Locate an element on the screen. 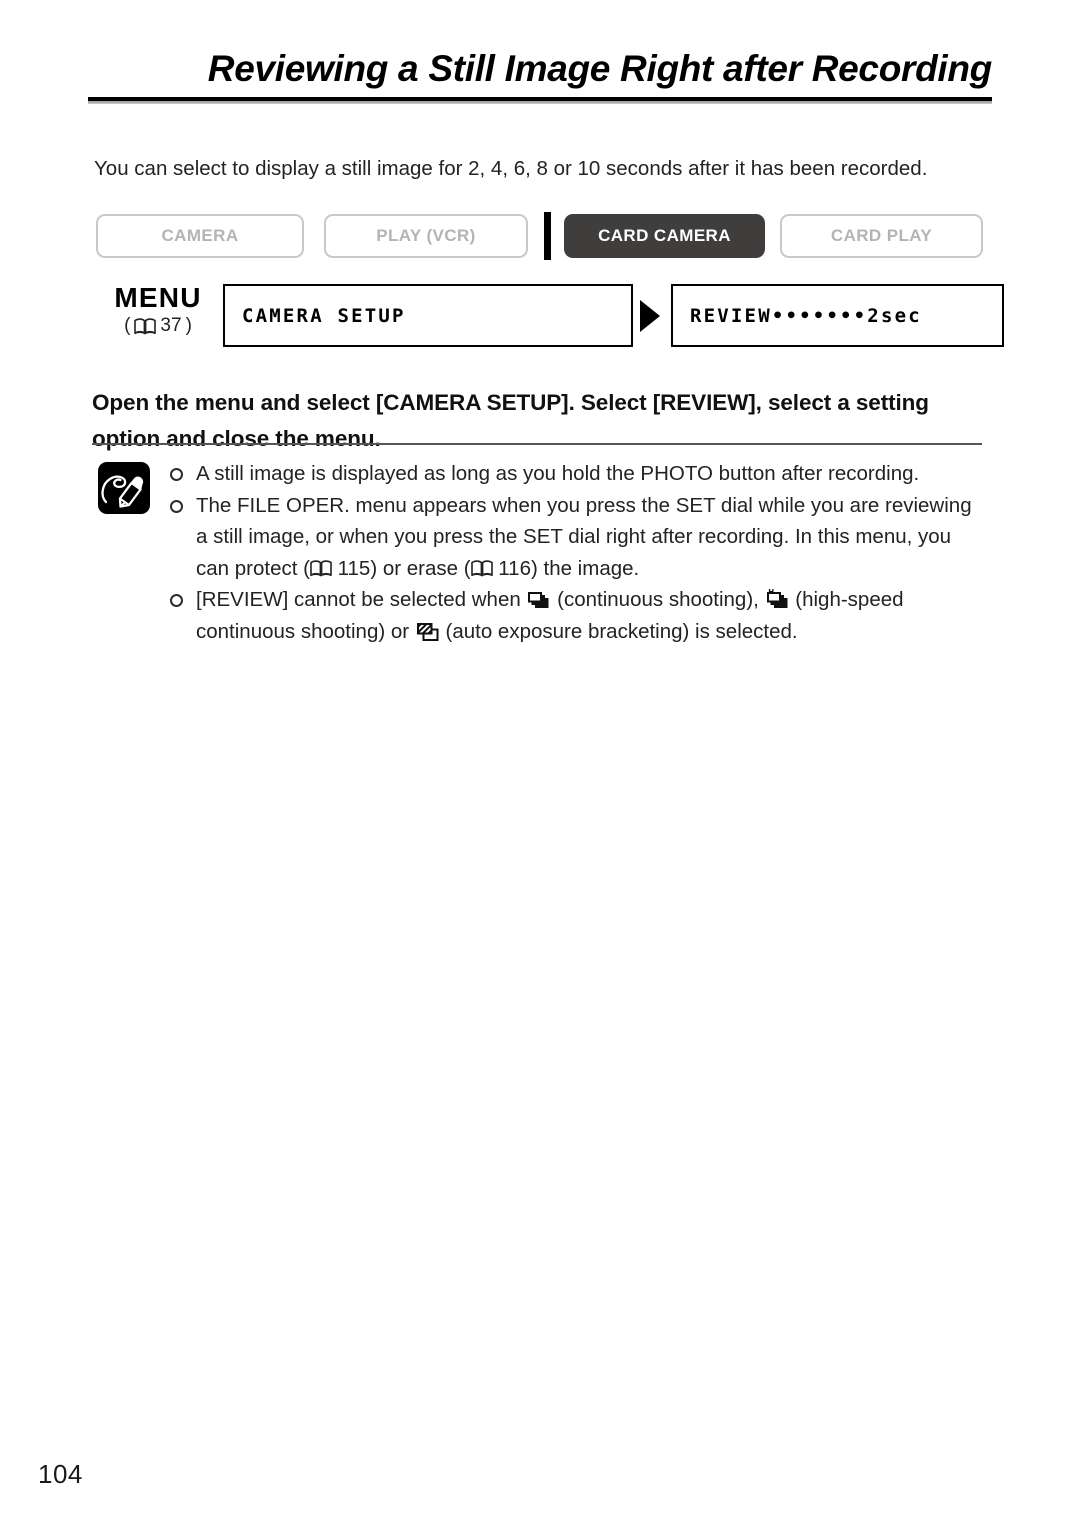 The height and width of the screenshot is (1529, 1080). mode-button-label: PLAY (VCR) is located at coordinates (426, 235).